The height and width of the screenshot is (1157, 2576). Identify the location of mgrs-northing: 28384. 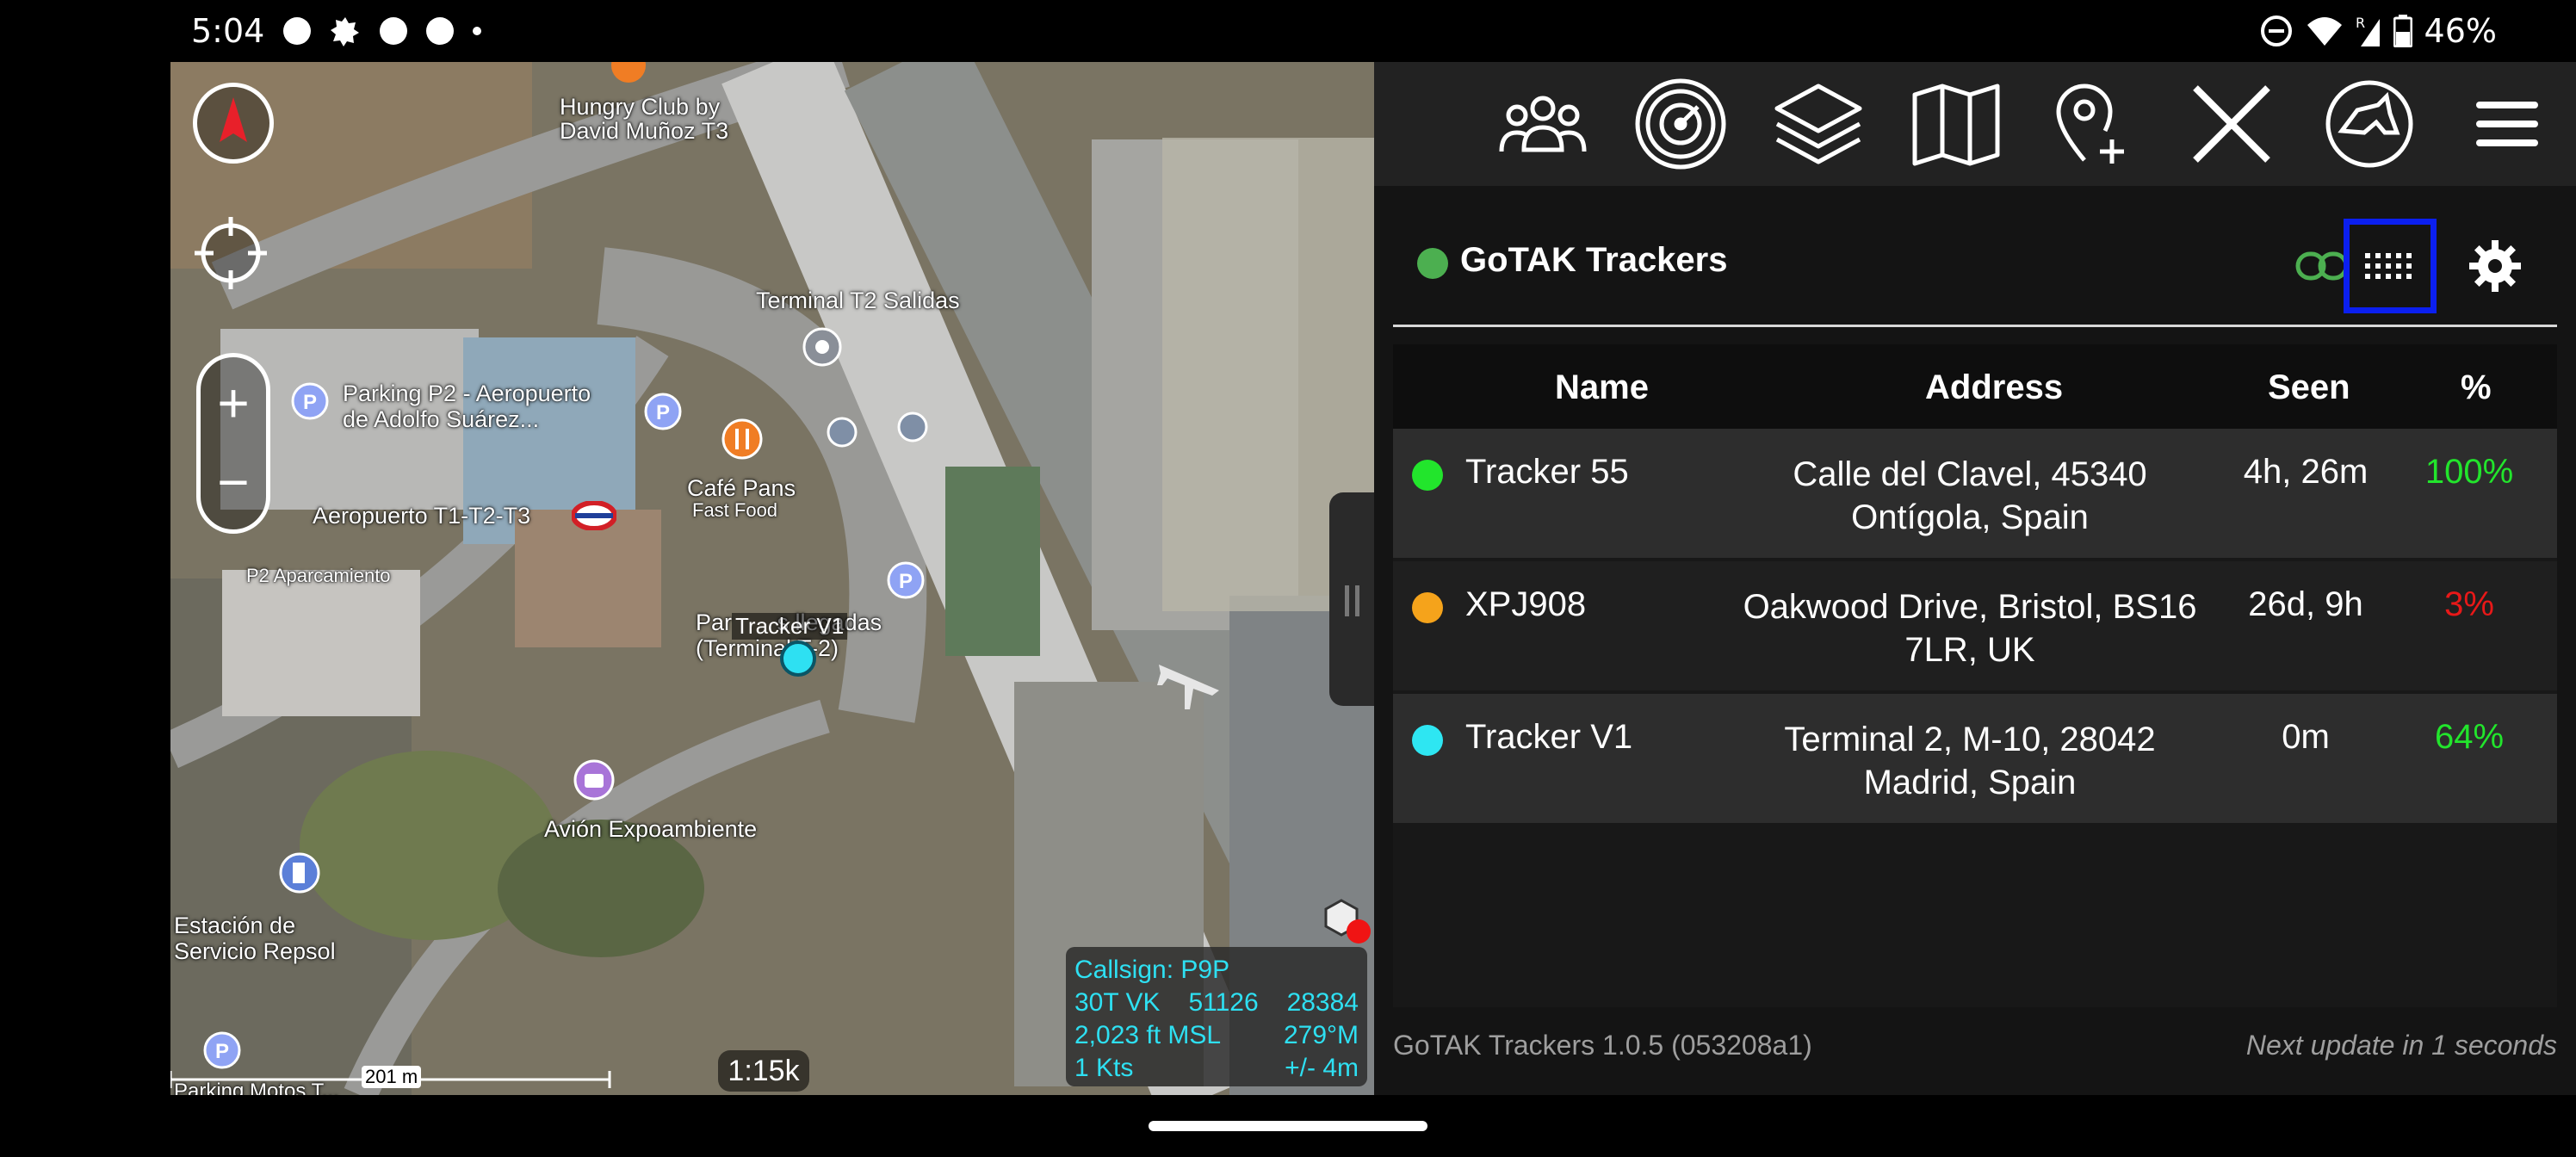
(1322, 1003).